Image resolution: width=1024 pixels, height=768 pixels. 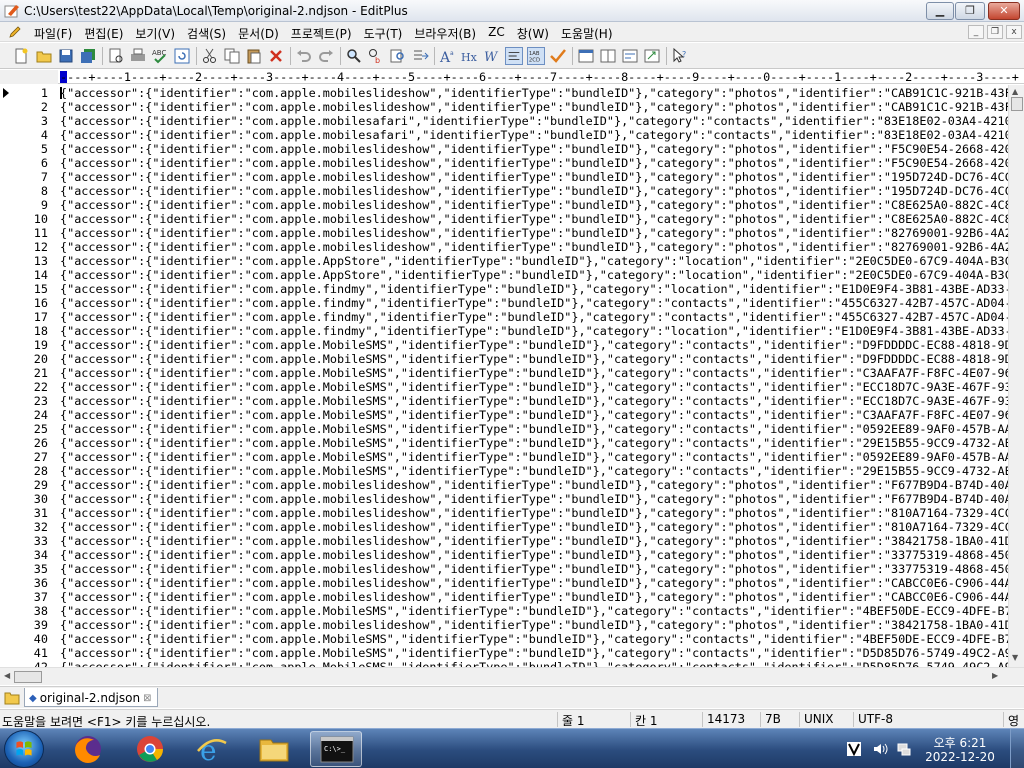 I want to click on word-wrap-icon, so click(x=514, y=56).